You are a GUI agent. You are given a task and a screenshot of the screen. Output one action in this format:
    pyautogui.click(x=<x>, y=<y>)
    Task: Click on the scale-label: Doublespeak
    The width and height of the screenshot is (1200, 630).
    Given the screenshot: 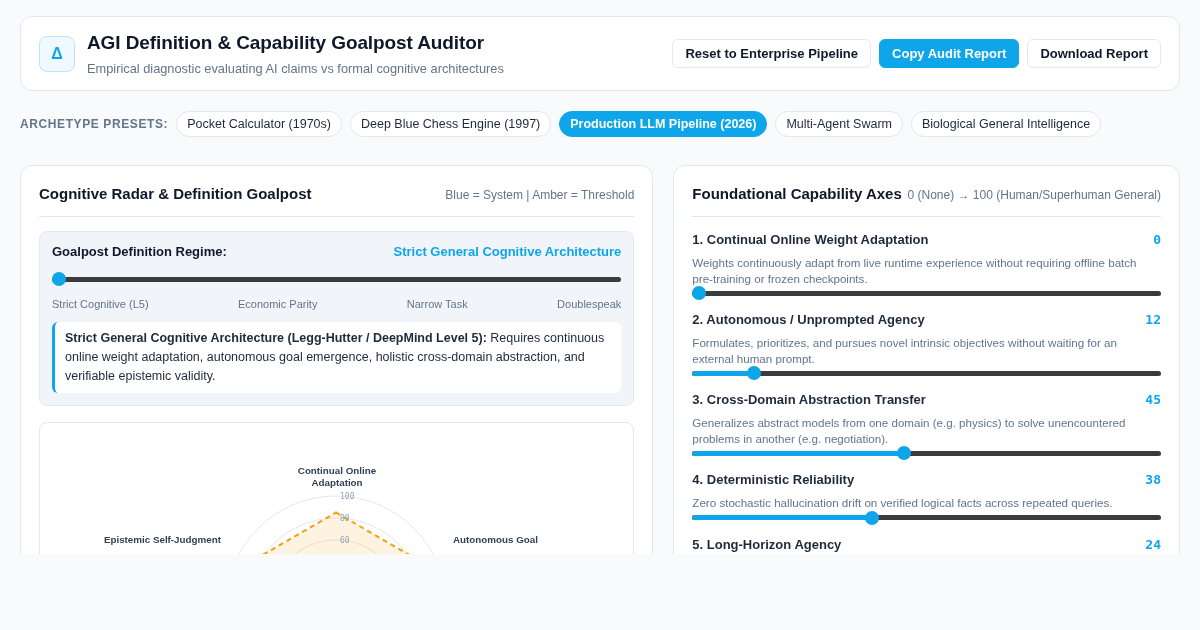 What is the action you would take?
    pyautogui.click(x=589, y=304)
    